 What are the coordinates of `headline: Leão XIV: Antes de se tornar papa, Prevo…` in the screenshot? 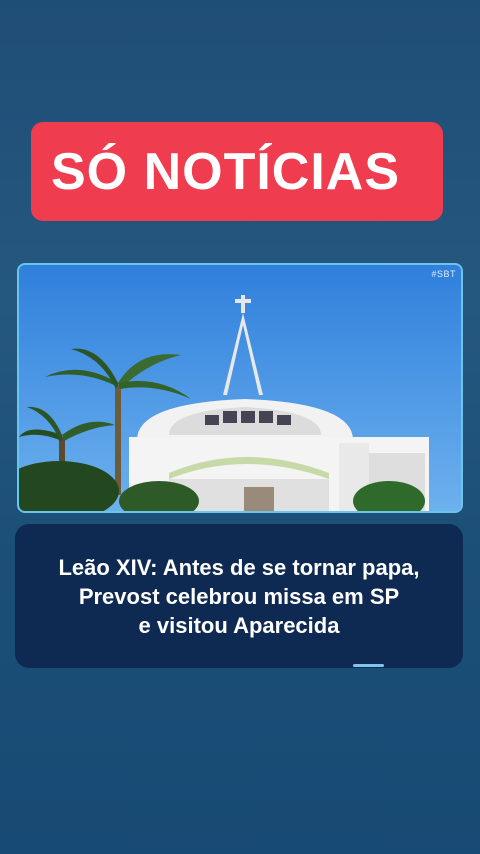 It's located at (239, 596).